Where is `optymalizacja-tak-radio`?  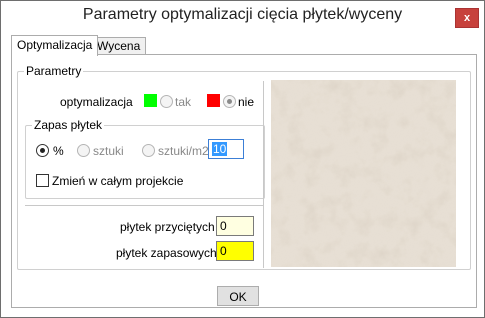
optymalizacja-tak-radio is located at coordinates (166, 101).